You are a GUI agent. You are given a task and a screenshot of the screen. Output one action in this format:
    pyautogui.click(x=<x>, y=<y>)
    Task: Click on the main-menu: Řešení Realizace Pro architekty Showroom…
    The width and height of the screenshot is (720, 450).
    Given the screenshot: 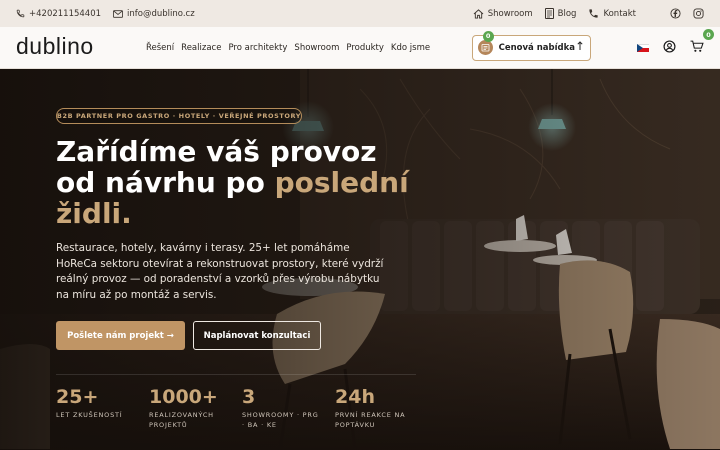 What is the action you would take?
    pyautogui.click(x=291, y=48)
    